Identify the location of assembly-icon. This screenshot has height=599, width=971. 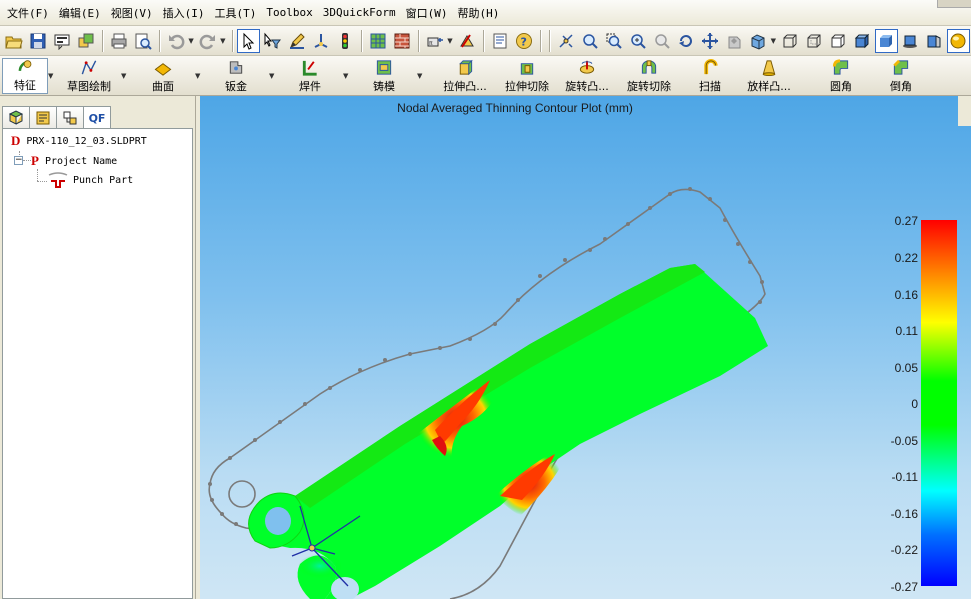
(85, 41).